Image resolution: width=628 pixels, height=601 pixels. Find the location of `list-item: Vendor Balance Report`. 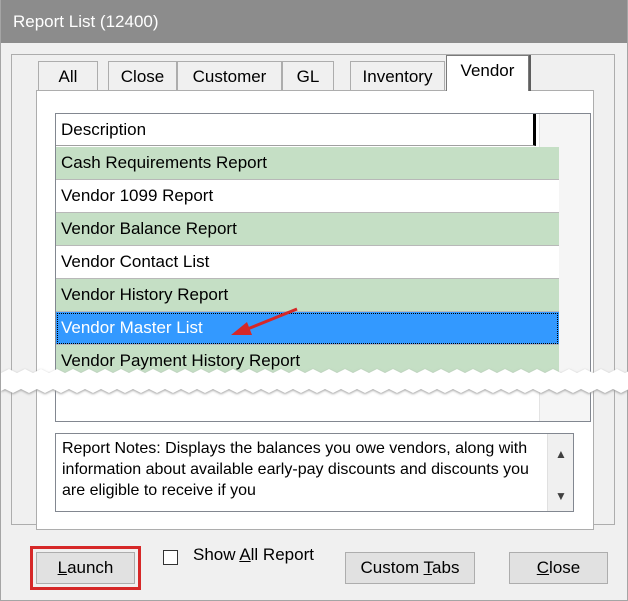

list-item: Vendor Balance Report is located at coordinates (307, 229).